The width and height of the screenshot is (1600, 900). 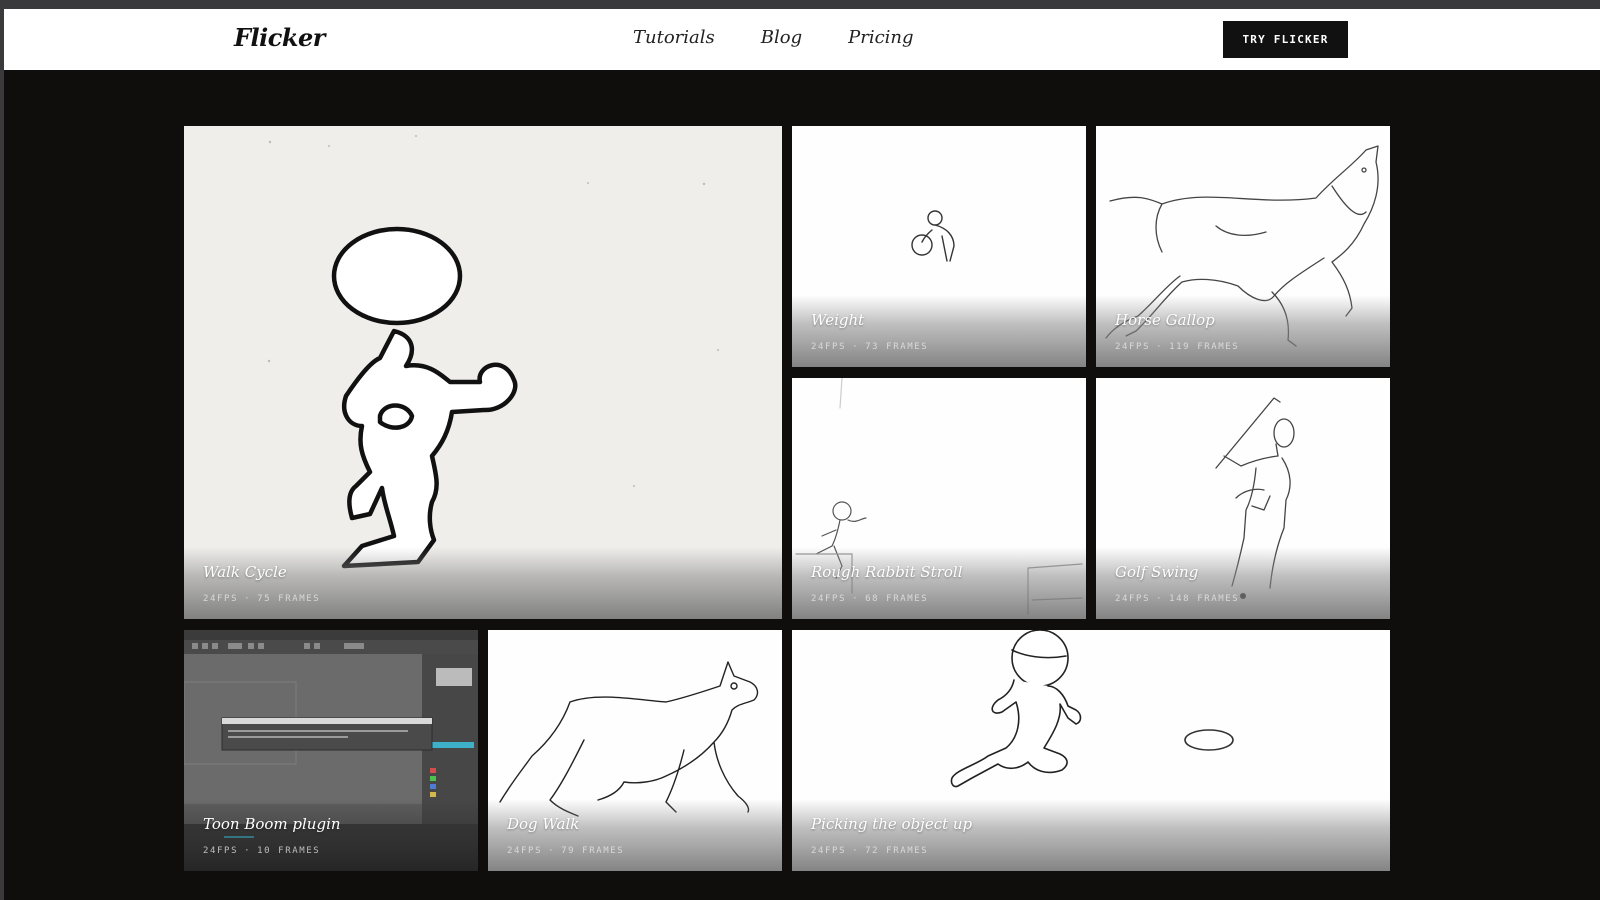 What do you see at coordinates (887, 572) in the screenshot?
I see `card-title: Rough Rabbit Stroll` at bounding box center [887, 572].